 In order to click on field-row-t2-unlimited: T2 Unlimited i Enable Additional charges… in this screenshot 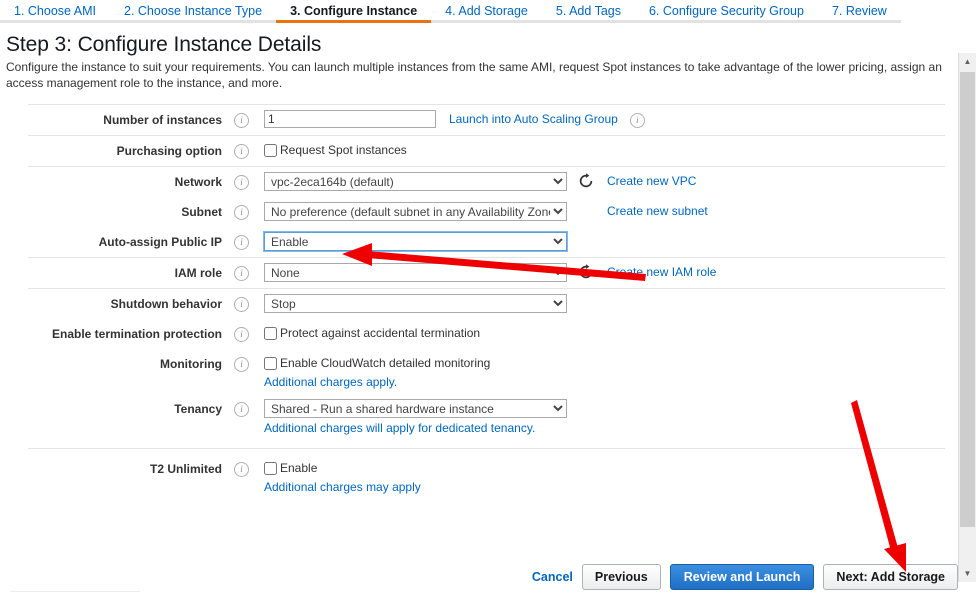, I will do `click(488, 474)`.